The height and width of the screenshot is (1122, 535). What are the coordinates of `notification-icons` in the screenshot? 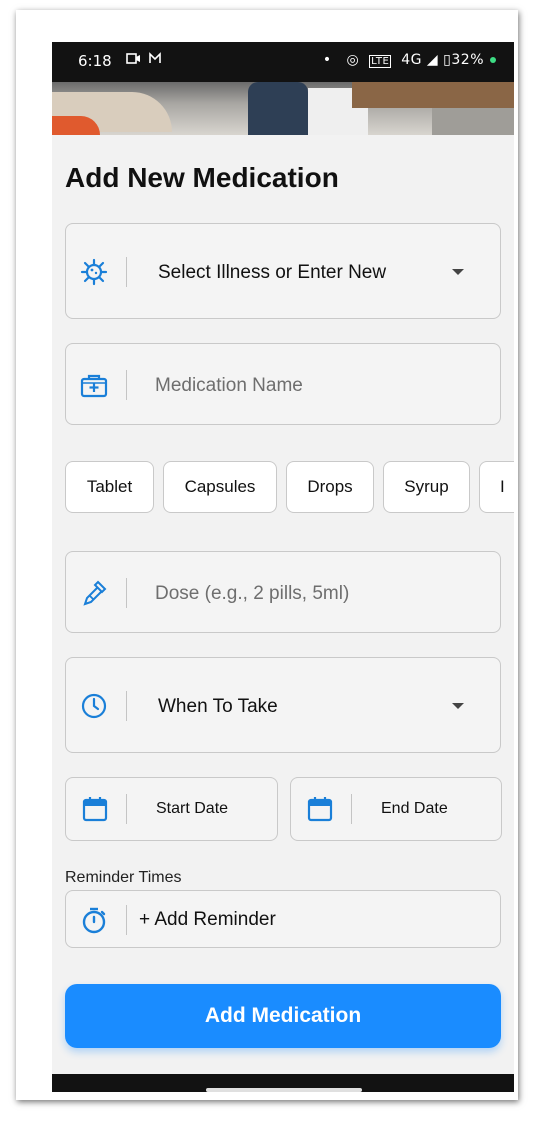 It's located at (143, 58).